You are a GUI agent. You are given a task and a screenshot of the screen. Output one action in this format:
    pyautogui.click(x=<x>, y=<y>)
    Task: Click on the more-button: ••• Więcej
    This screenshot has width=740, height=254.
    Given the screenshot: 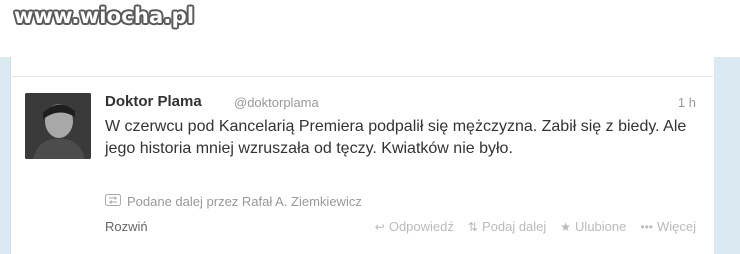 What is the action you would take?
    pyautogui.click(x=668, y=226)
    